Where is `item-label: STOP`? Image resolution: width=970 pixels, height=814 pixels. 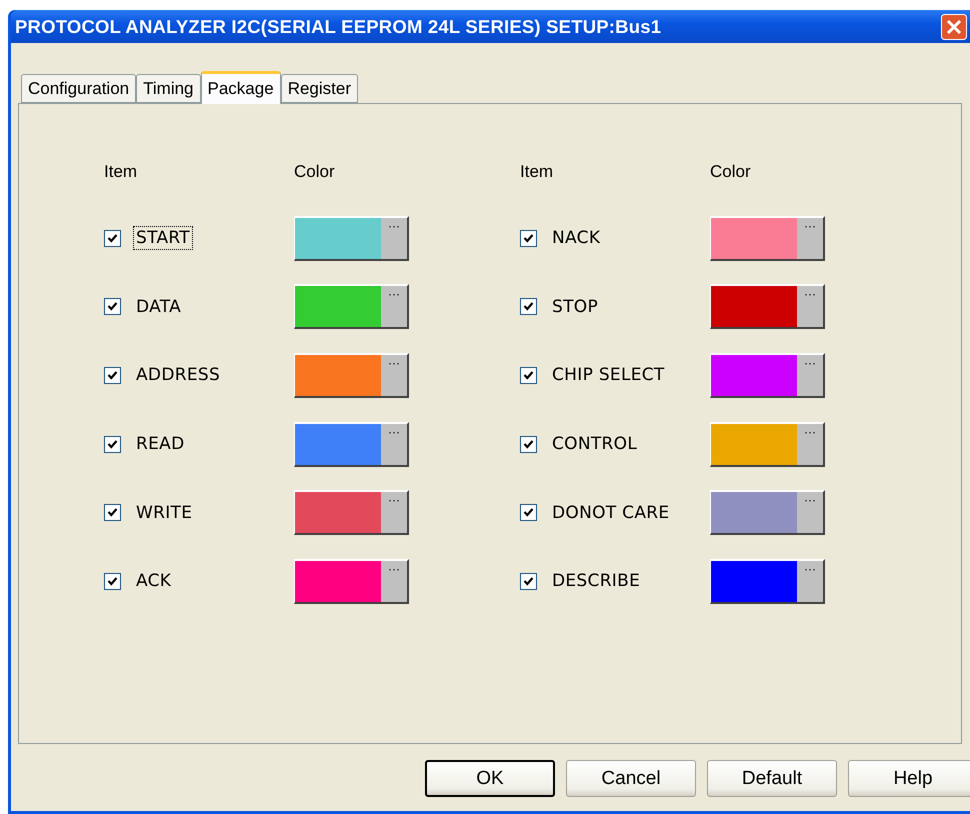 item-label: STOP is located at coordinates (575, 307).